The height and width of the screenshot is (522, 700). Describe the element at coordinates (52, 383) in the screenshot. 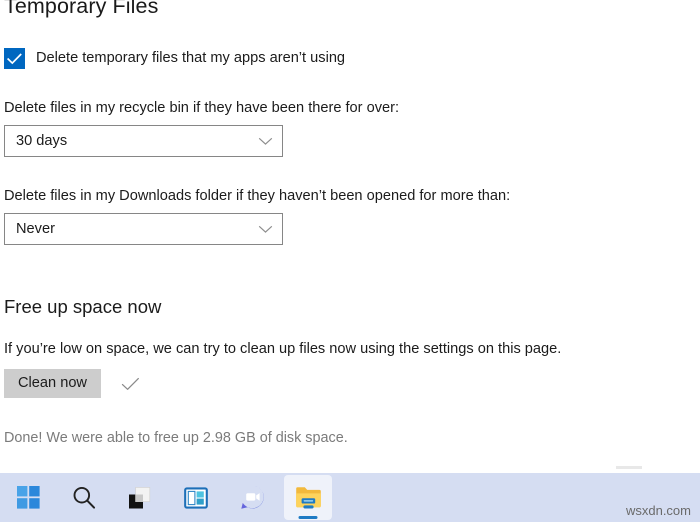

I see `clean-now-button: Clean now` at that location.